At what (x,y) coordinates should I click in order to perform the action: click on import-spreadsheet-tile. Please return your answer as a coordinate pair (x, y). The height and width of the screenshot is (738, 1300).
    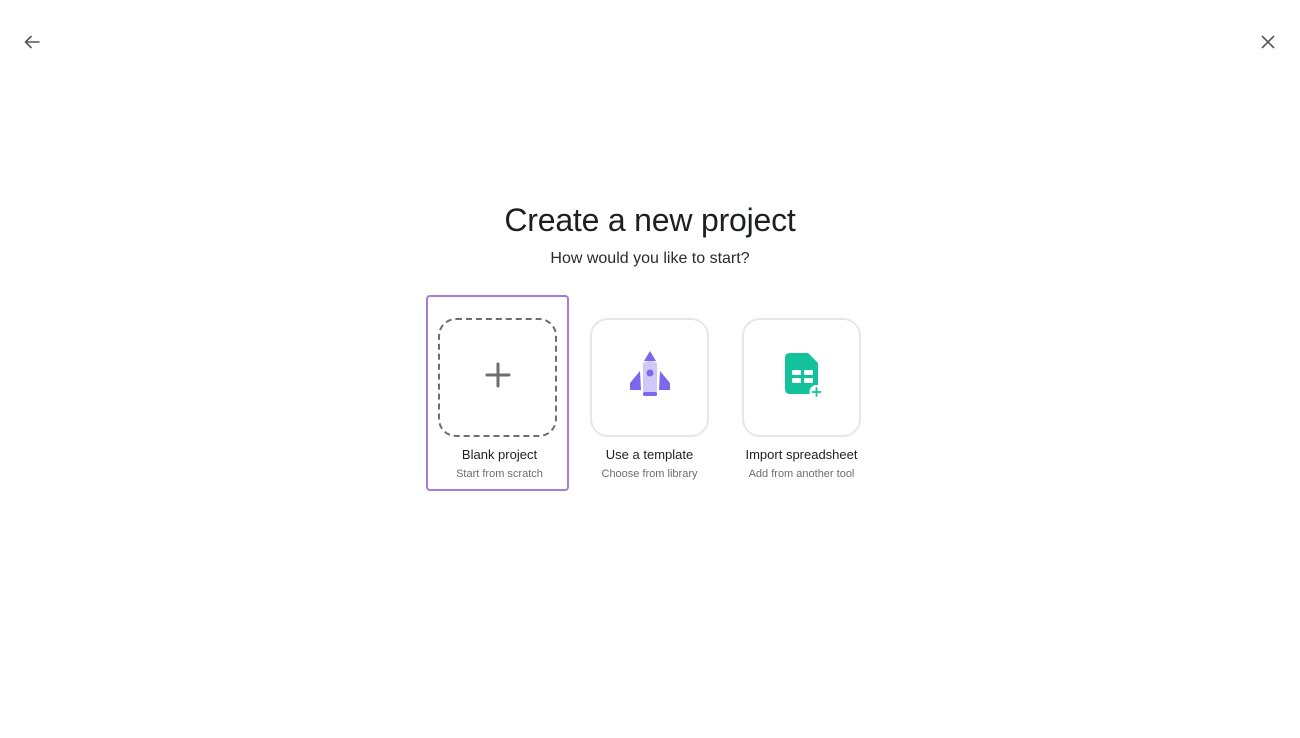
    Looking at the image, I should click on (801, 377).